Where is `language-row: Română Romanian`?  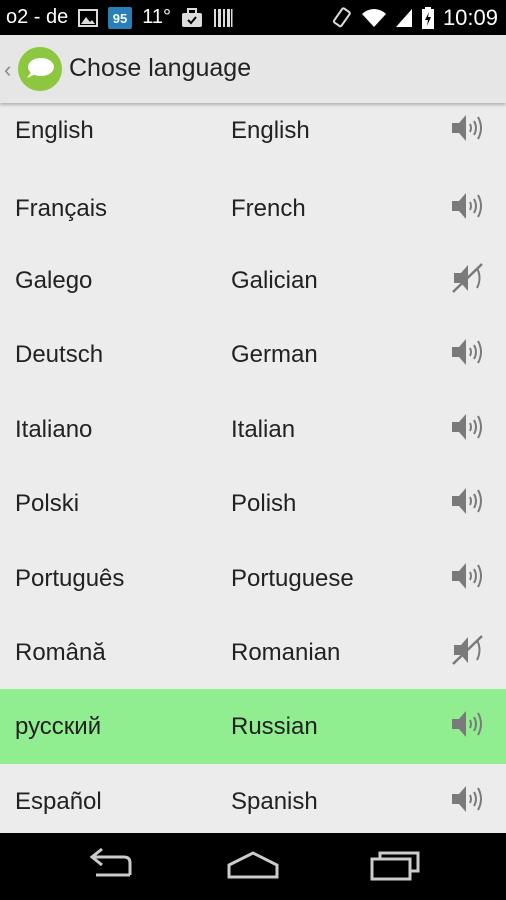
language-row: Română Romanian is located at coordinates (253, 652).